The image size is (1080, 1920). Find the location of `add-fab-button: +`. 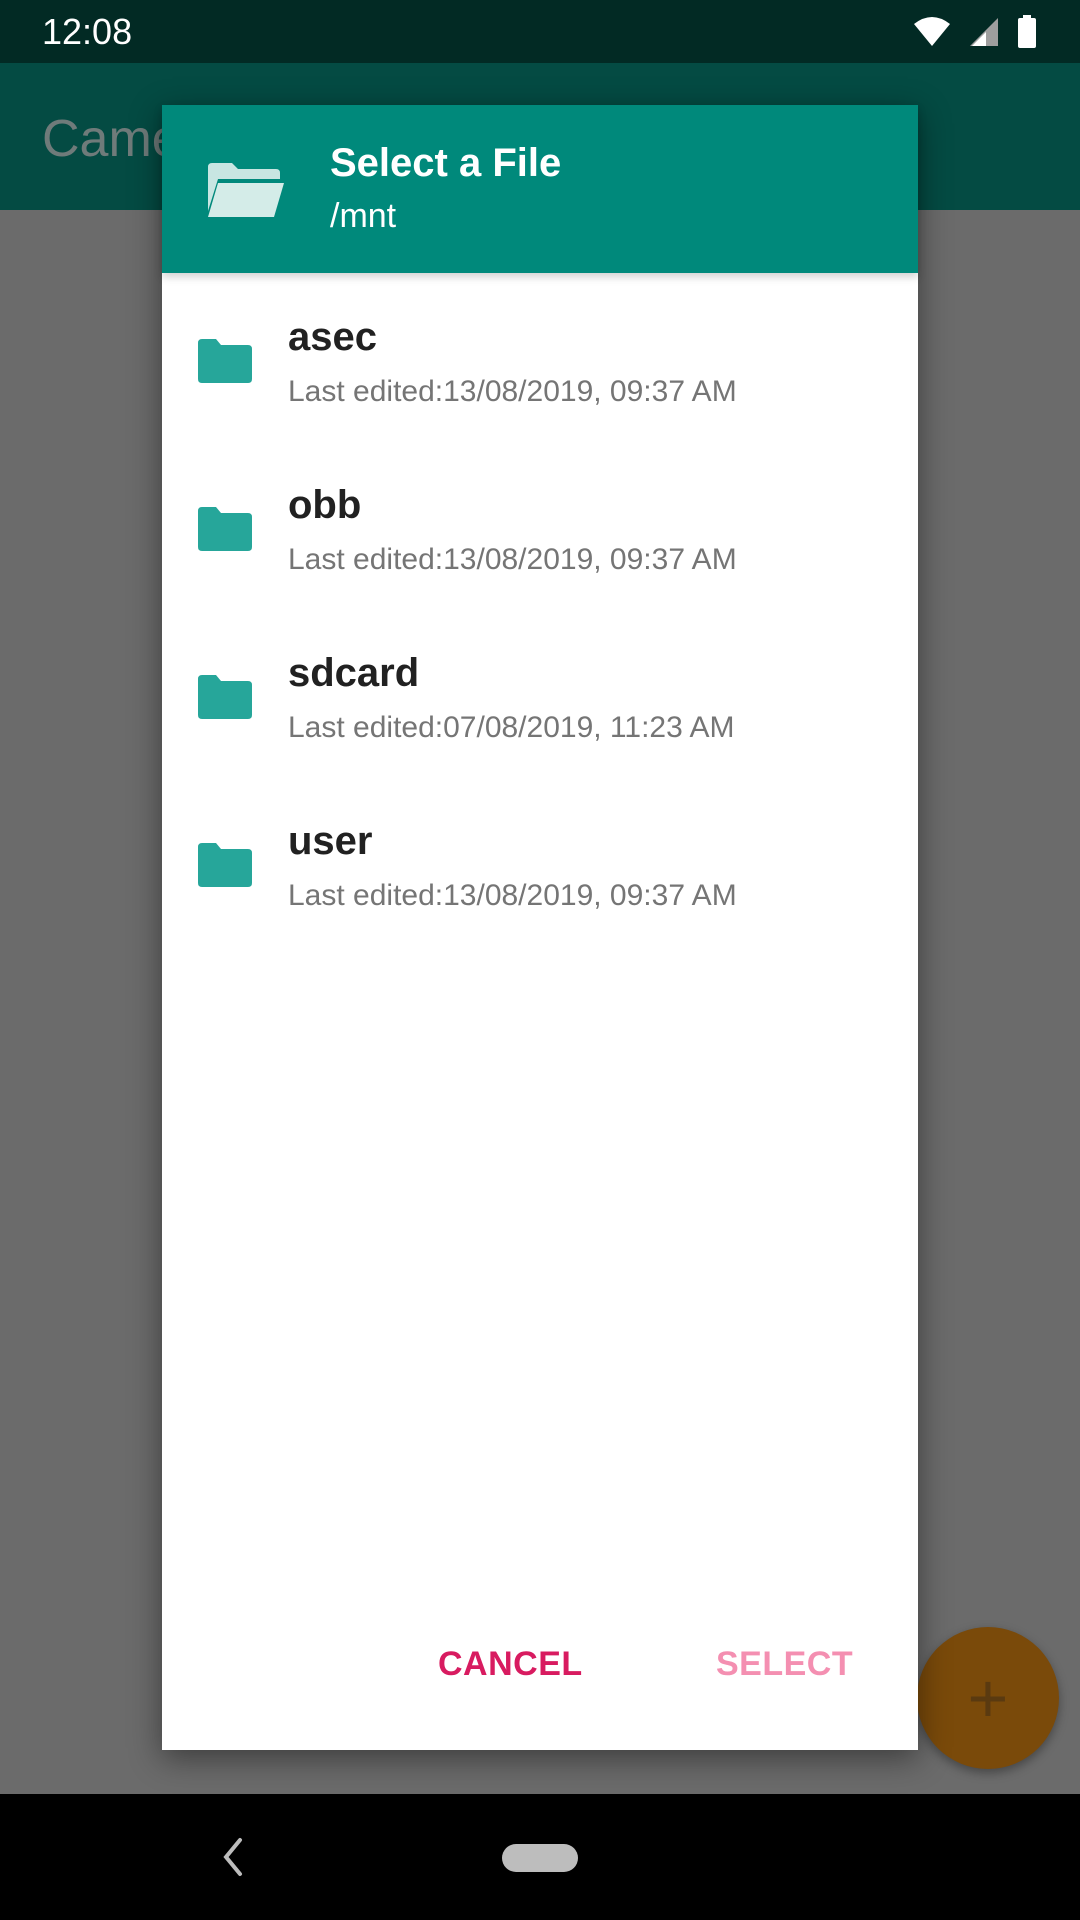

add-fab-button: + is located at coordinates (988, 1698).